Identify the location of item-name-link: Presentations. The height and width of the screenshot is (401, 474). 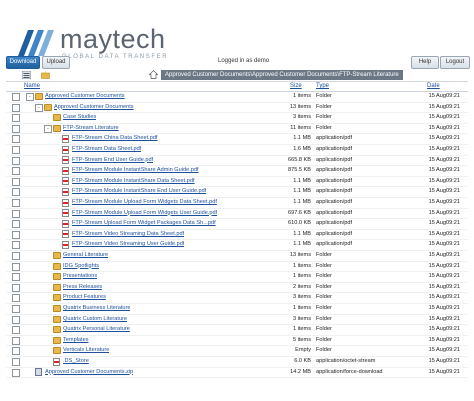
(80, 276).